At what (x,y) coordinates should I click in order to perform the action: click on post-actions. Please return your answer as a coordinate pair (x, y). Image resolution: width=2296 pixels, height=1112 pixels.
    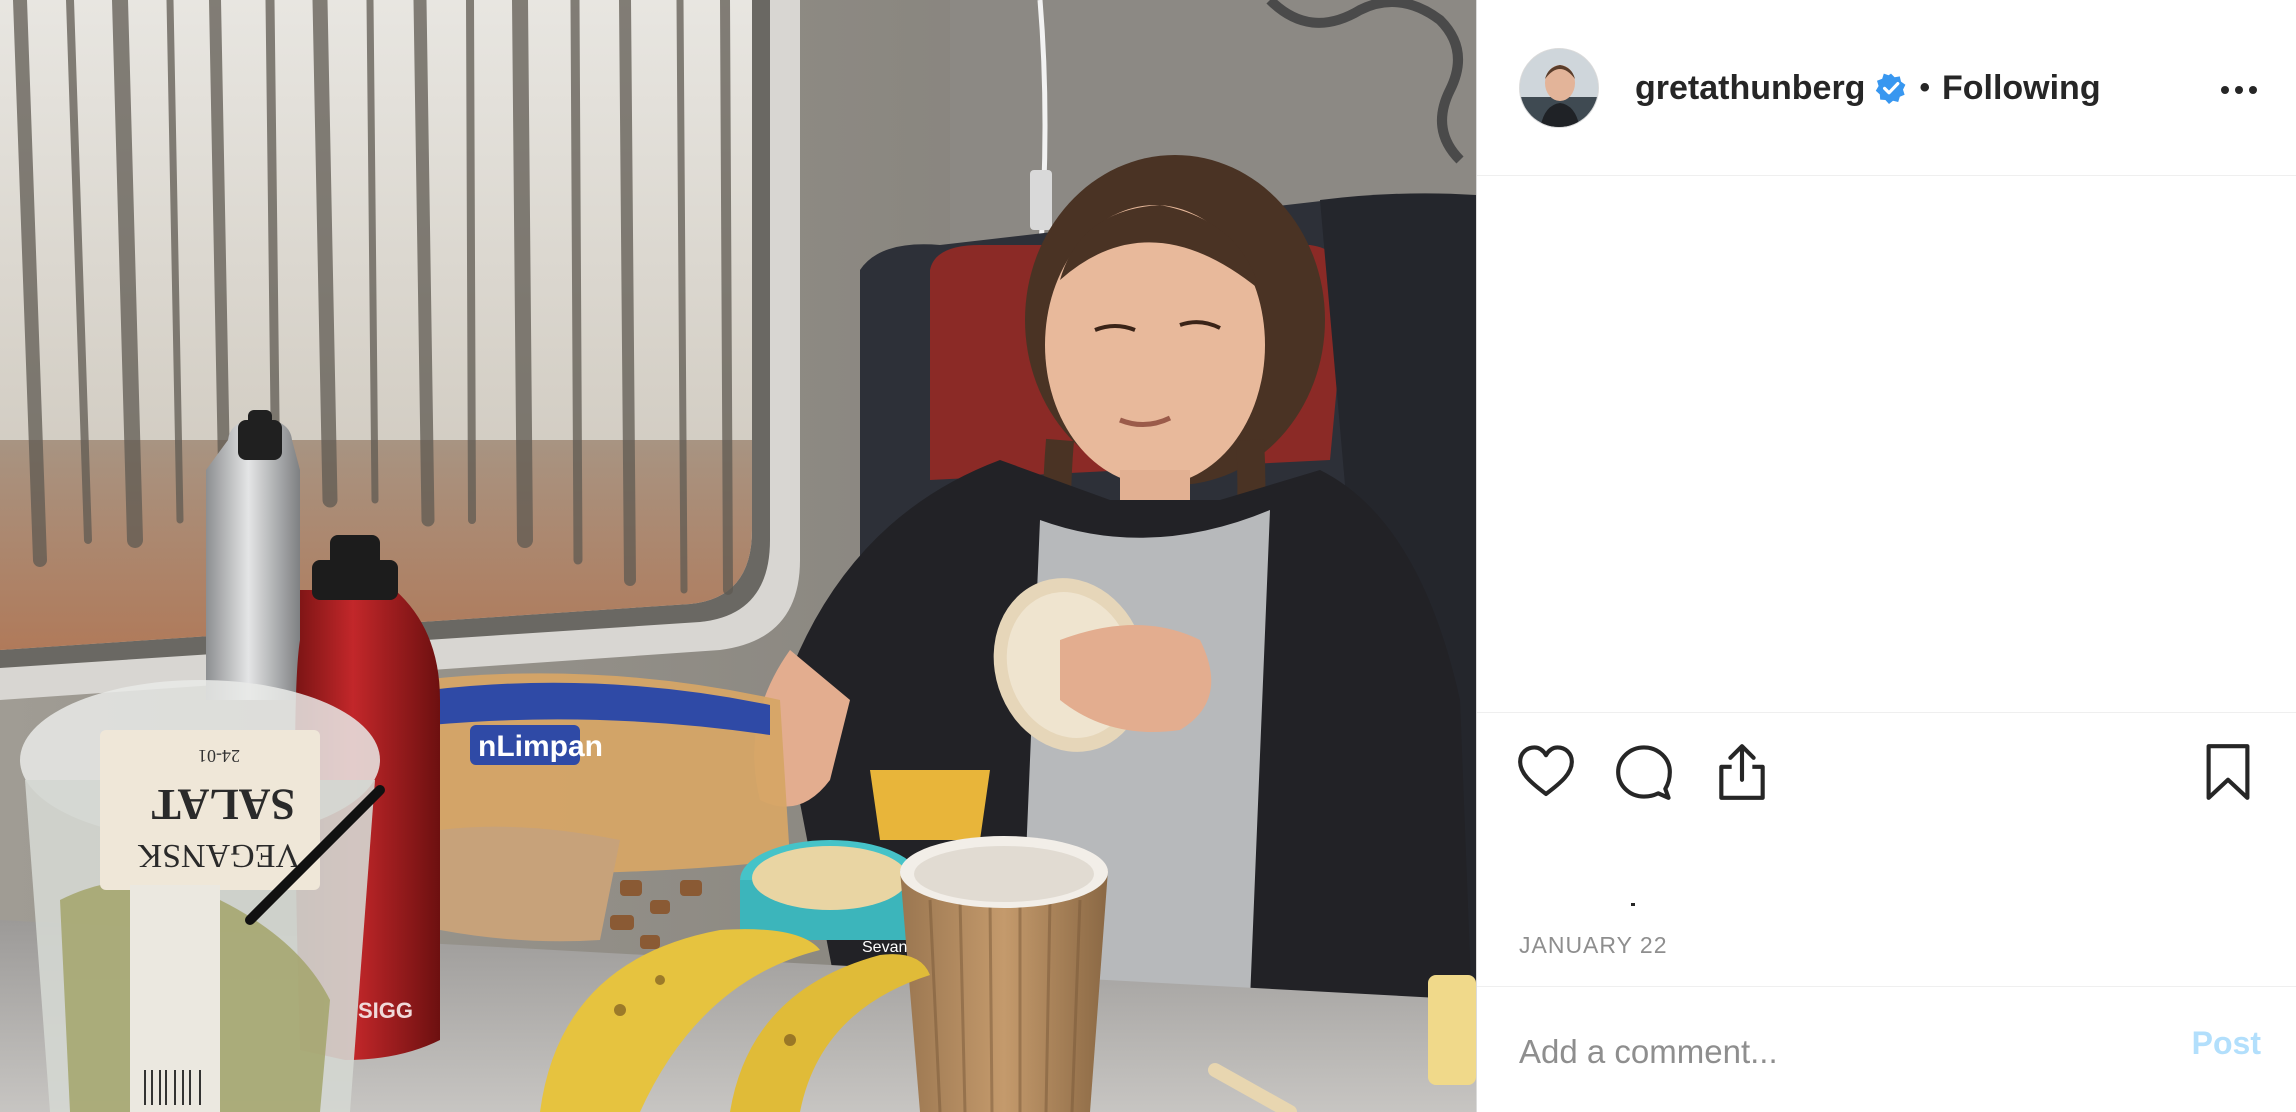
    Looking at the image, I should click on (1886, 810).